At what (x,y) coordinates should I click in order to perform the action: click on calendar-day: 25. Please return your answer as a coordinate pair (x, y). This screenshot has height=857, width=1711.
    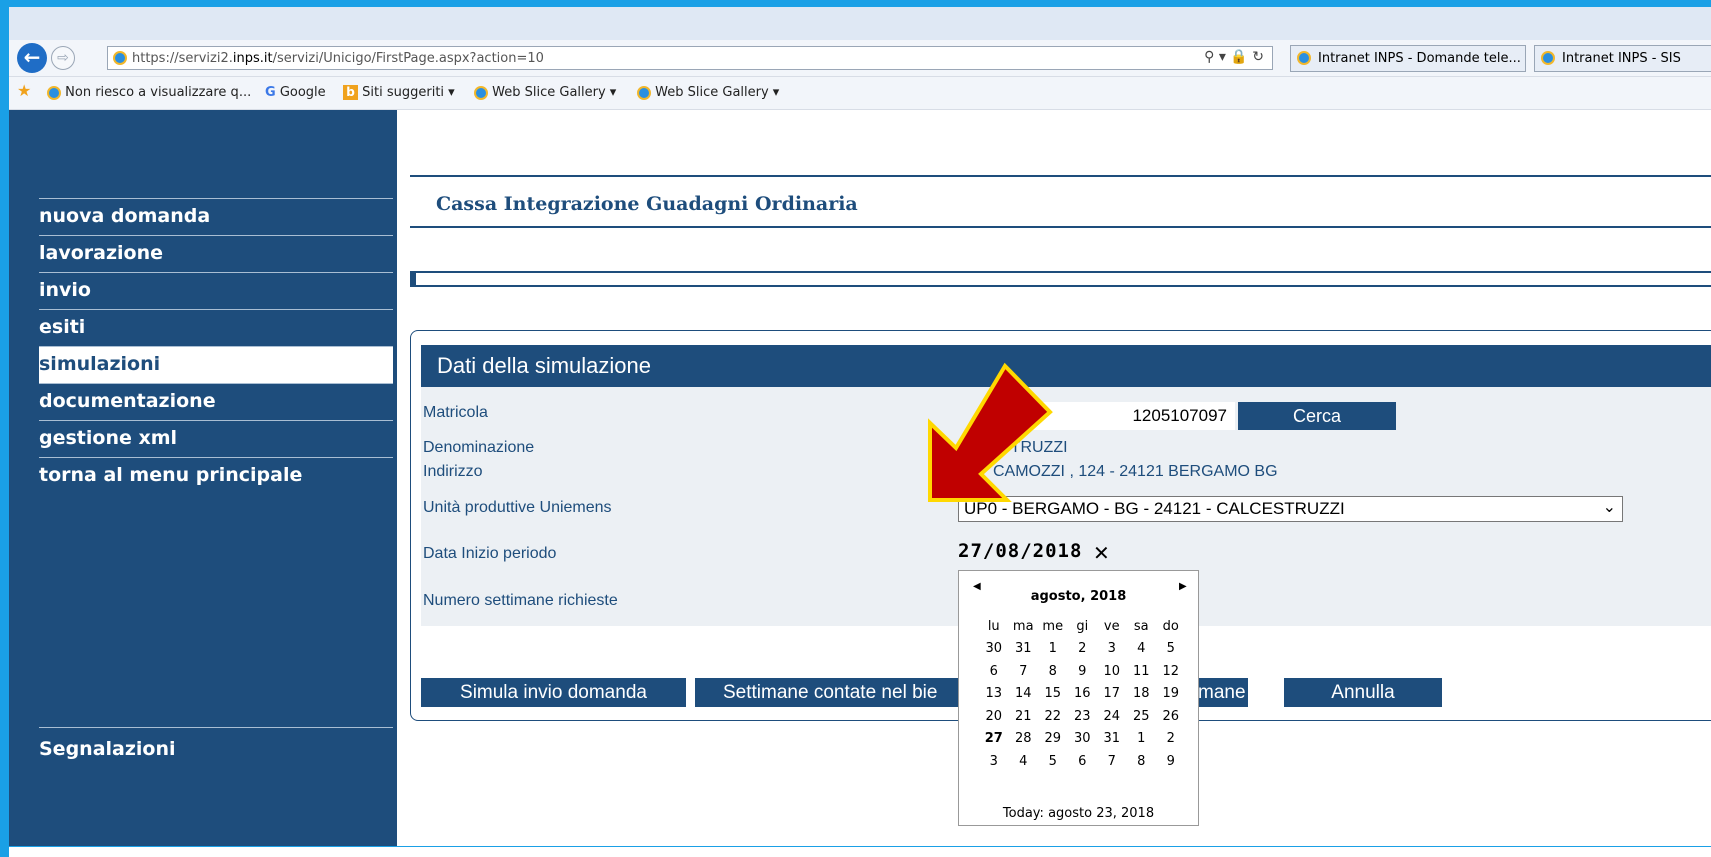
    Looking at the image, I should click on (1142, 716).